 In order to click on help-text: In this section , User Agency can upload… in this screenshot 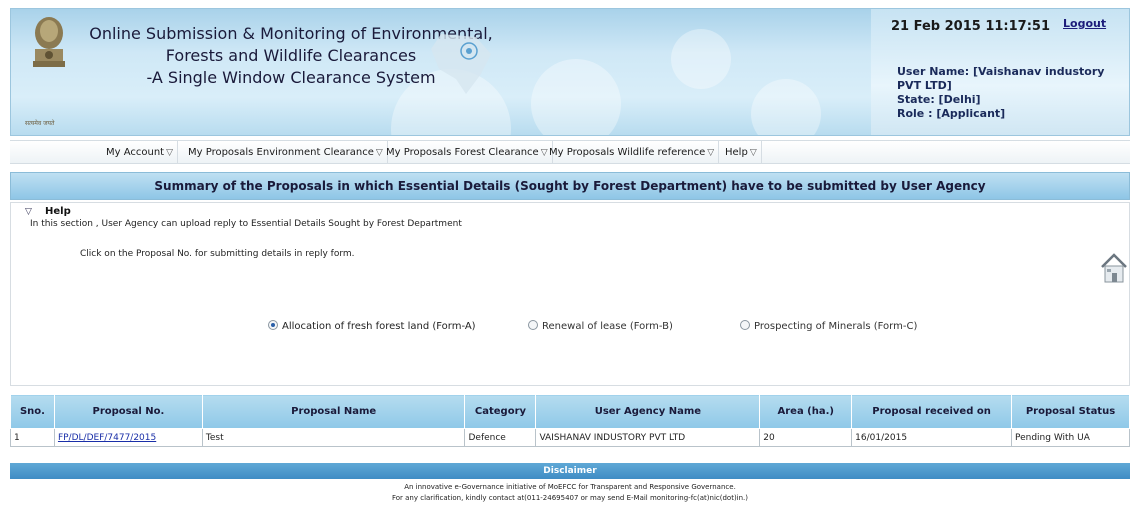, I will do `click(246, 224)`.